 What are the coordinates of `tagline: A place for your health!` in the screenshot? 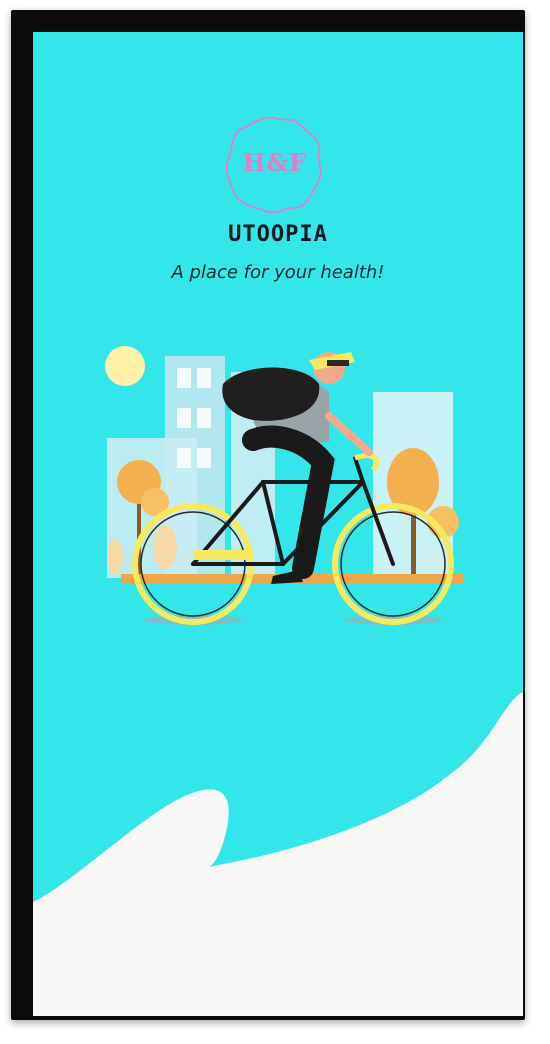 It's located at (278, 272).